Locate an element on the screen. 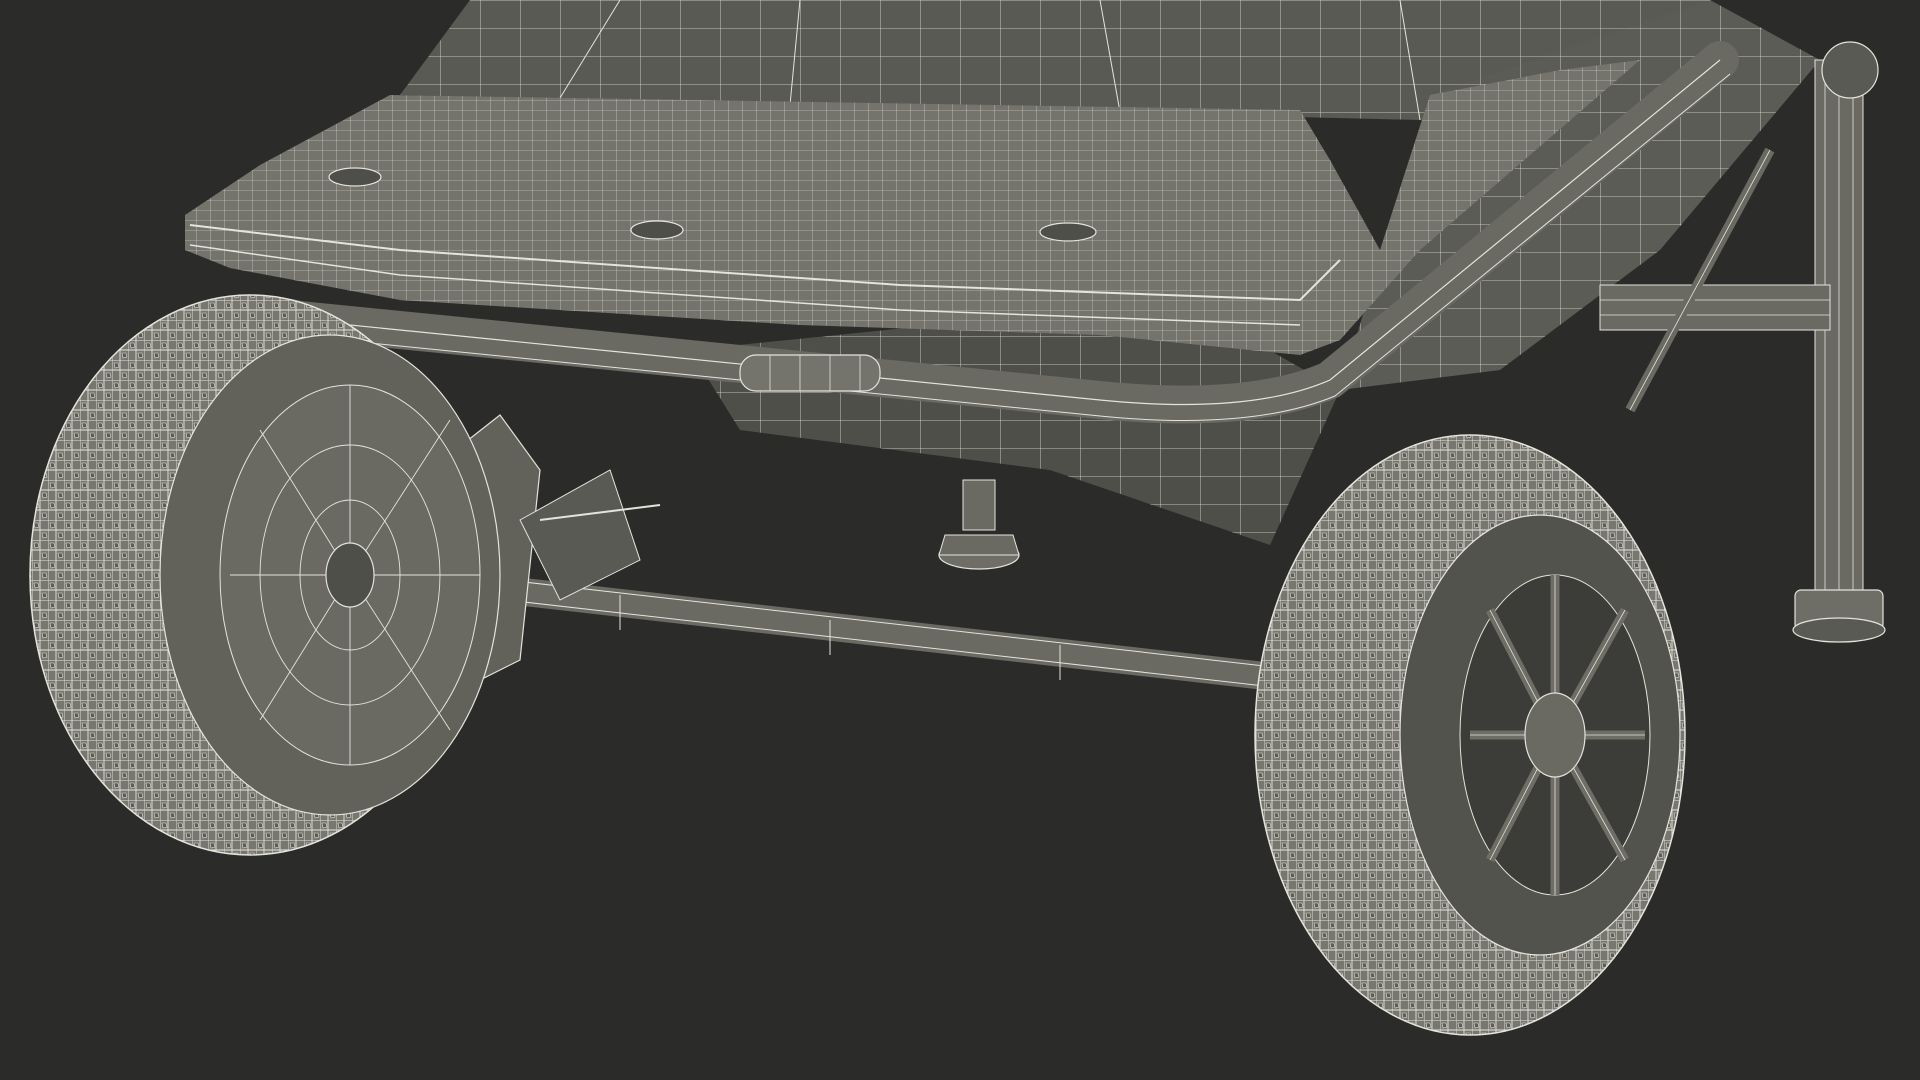 The width and height of the screenshot is (1920, 1080). right-wheel is located at coordinates (1470, 735).